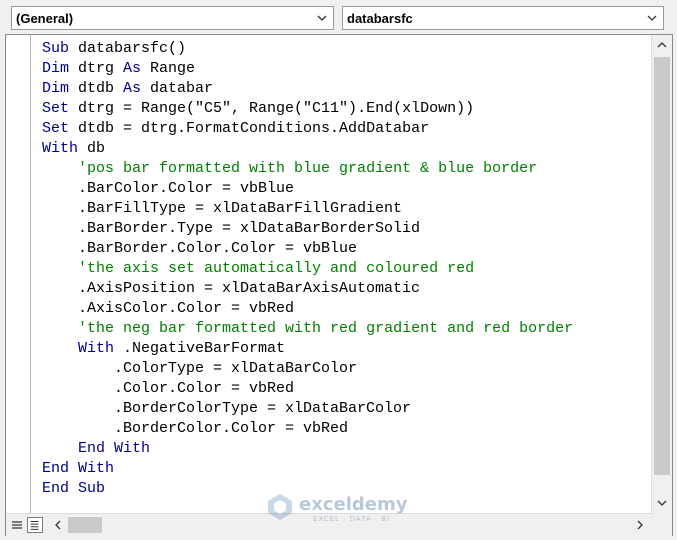  I want to click on code-keyword: Sub, so click(56, 48).